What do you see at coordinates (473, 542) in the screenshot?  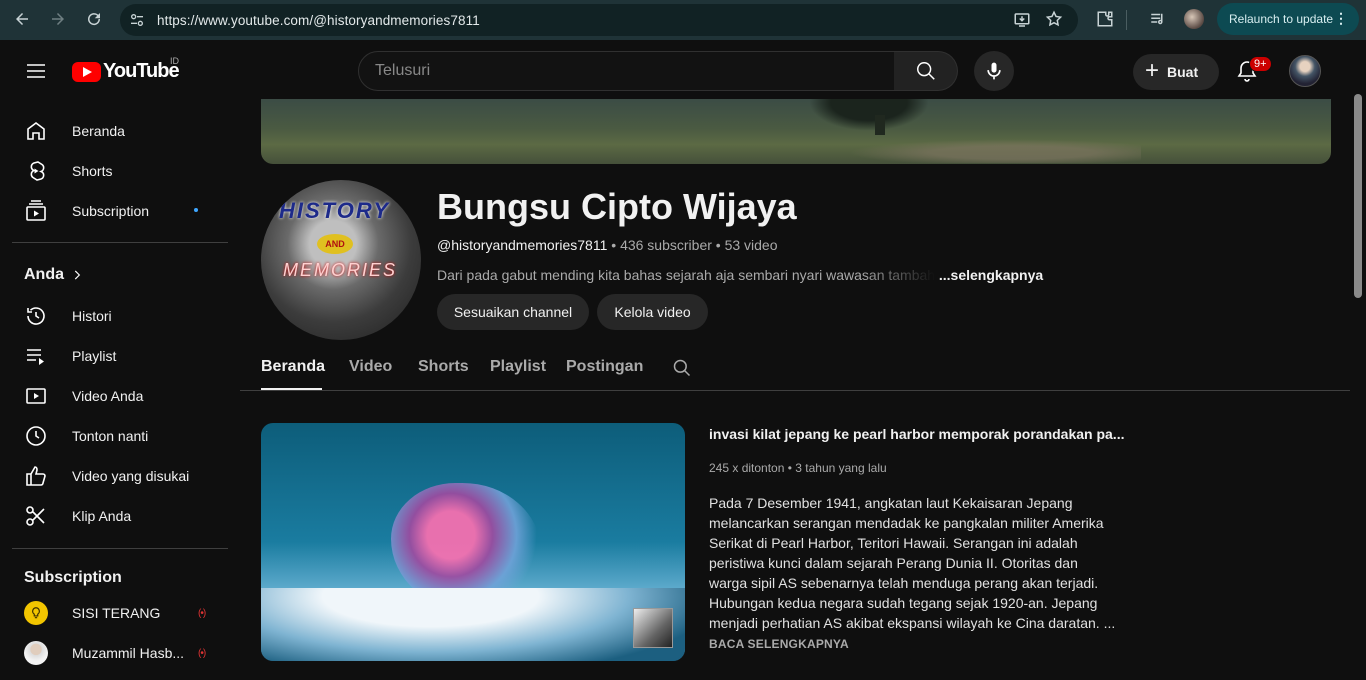 I see `featured-video-thumbnail` at bounding box center [473, 542].